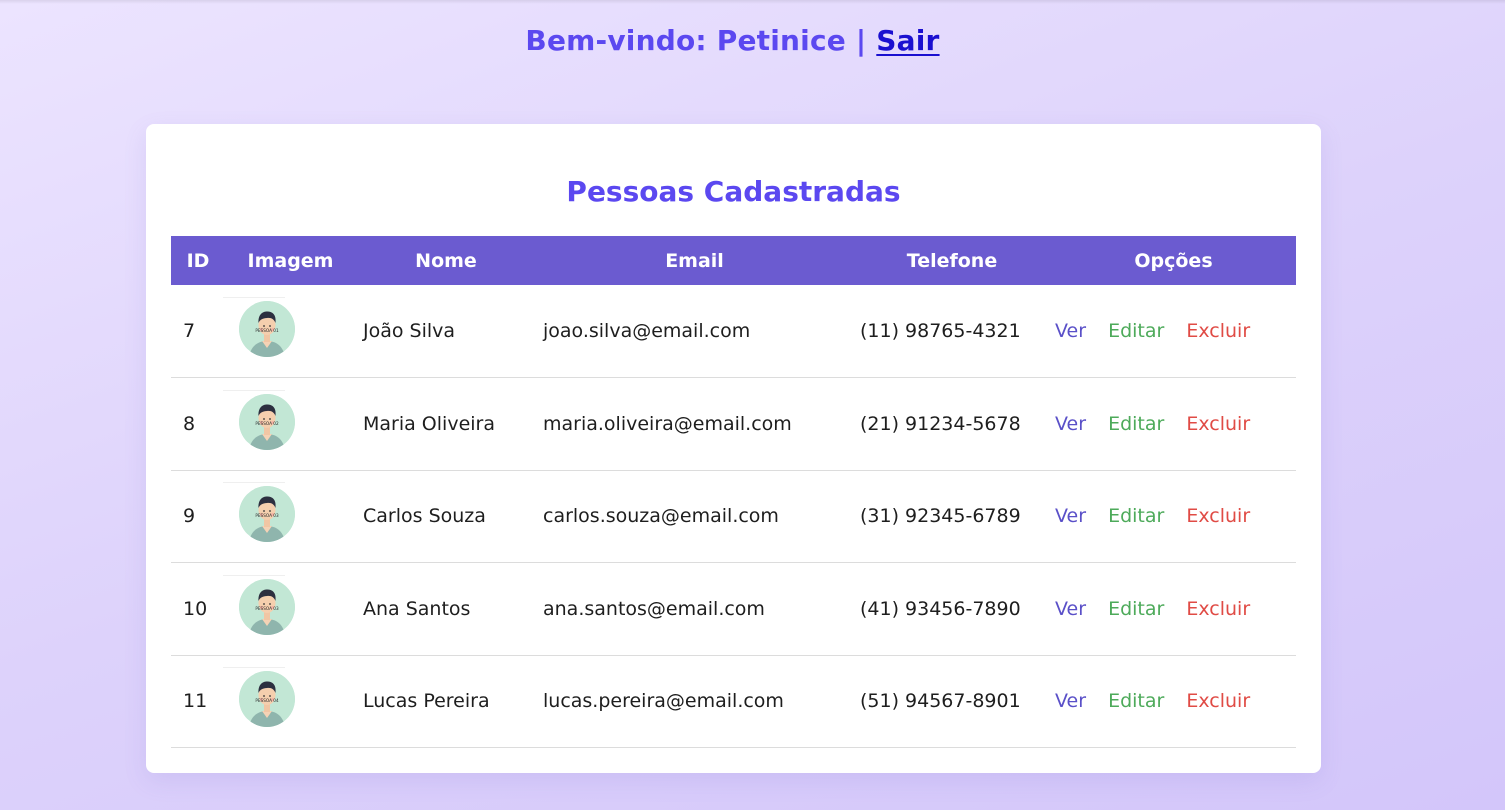 Image resolution: width=1505 pixels, height=810 pixels. What do you see at coordinates (189, 331) in the screenshot?
I see `row-id: 7` at bounding box center [189, 331].